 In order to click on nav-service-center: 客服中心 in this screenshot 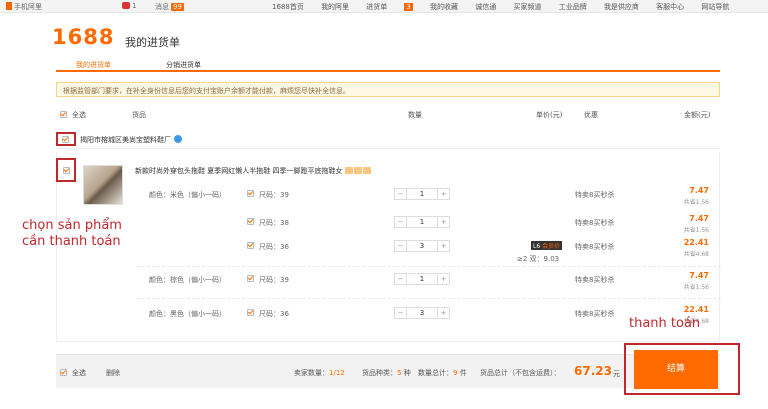, I will do `click(670, 7)`.